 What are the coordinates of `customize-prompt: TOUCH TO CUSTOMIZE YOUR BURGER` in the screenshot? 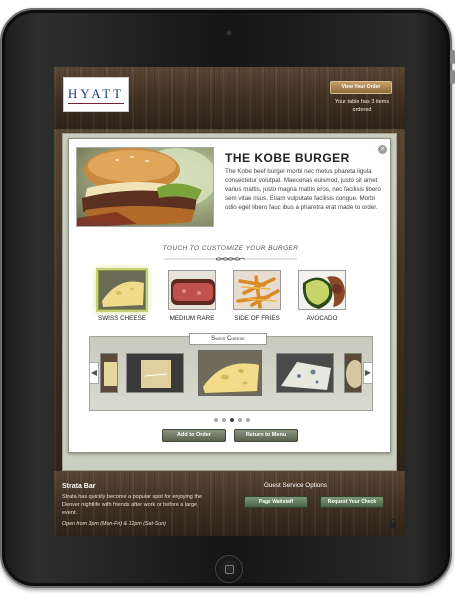 It's located at (230, 248).